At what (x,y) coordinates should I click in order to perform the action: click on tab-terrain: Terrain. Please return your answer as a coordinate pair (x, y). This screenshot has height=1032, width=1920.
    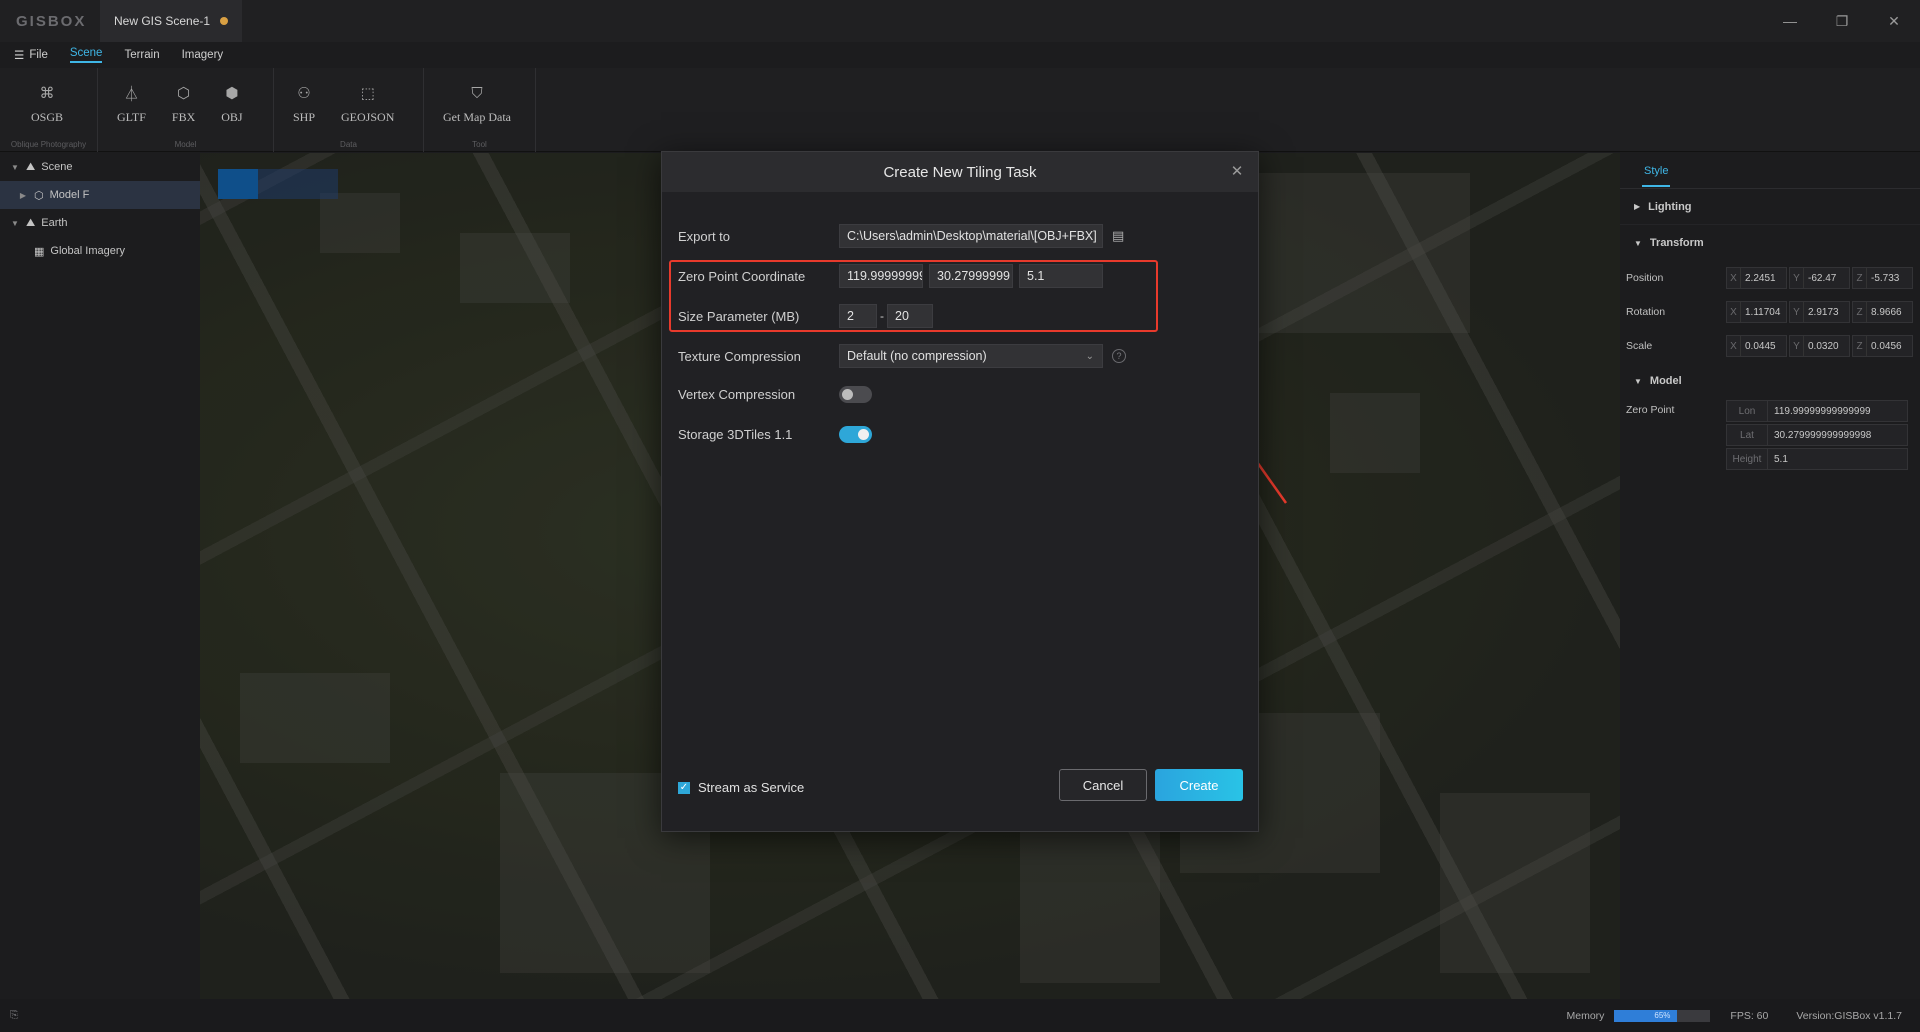
    Looking at the image, I should click on (141, 55).